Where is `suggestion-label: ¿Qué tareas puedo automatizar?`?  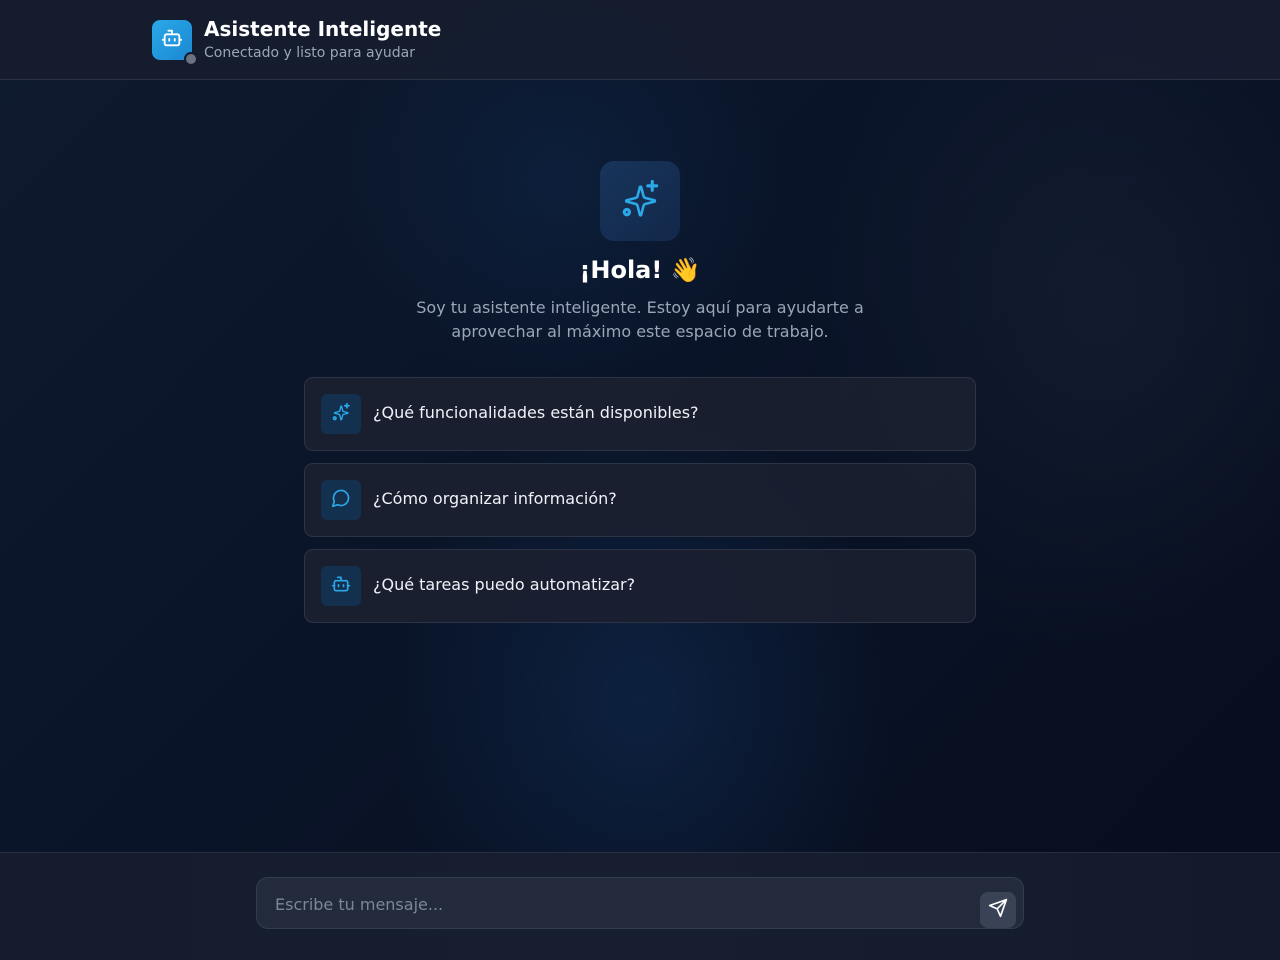
suggestion-label: ¿Qué tareas puedo automatizar? is located at coordinates (504, 584).